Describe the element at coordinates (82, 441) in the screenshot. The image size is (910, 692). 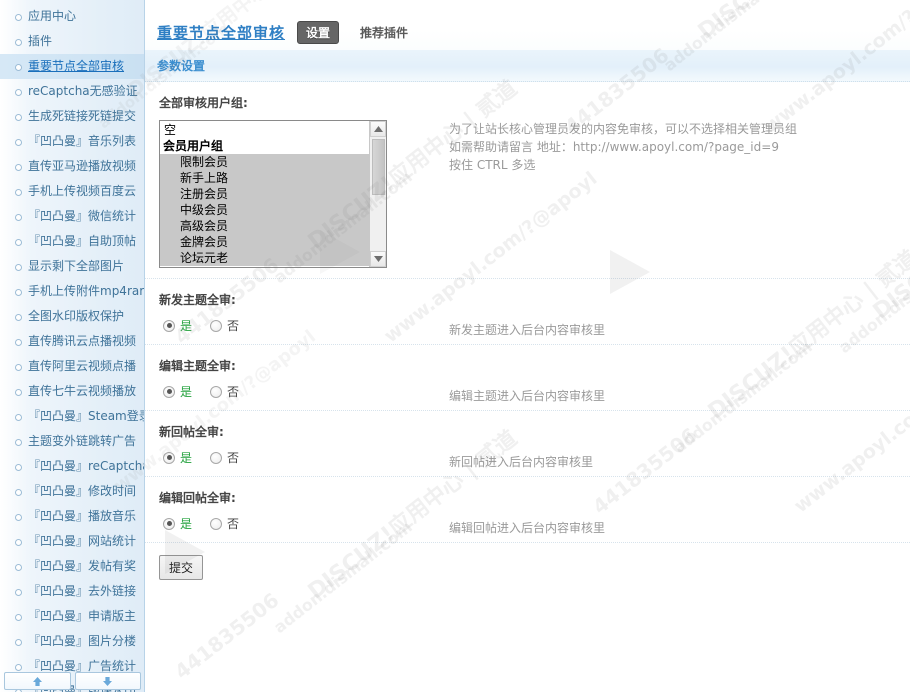
I see `sidebar-item-label: 主题变外链跳转广告` at that location.